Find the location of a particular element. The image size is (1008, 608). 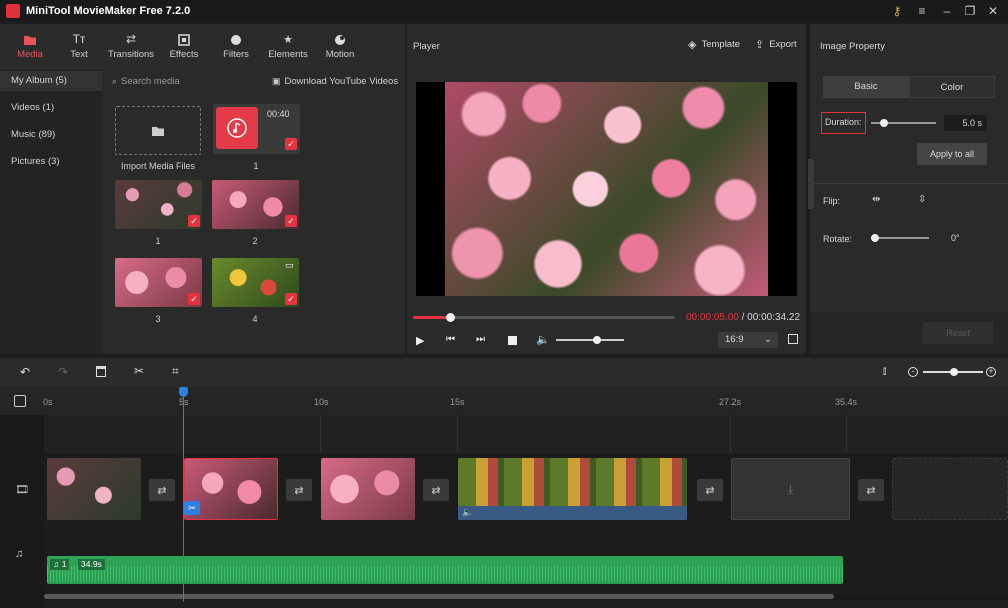

zoom-in-icon: + is located at coordinates (991, 372).